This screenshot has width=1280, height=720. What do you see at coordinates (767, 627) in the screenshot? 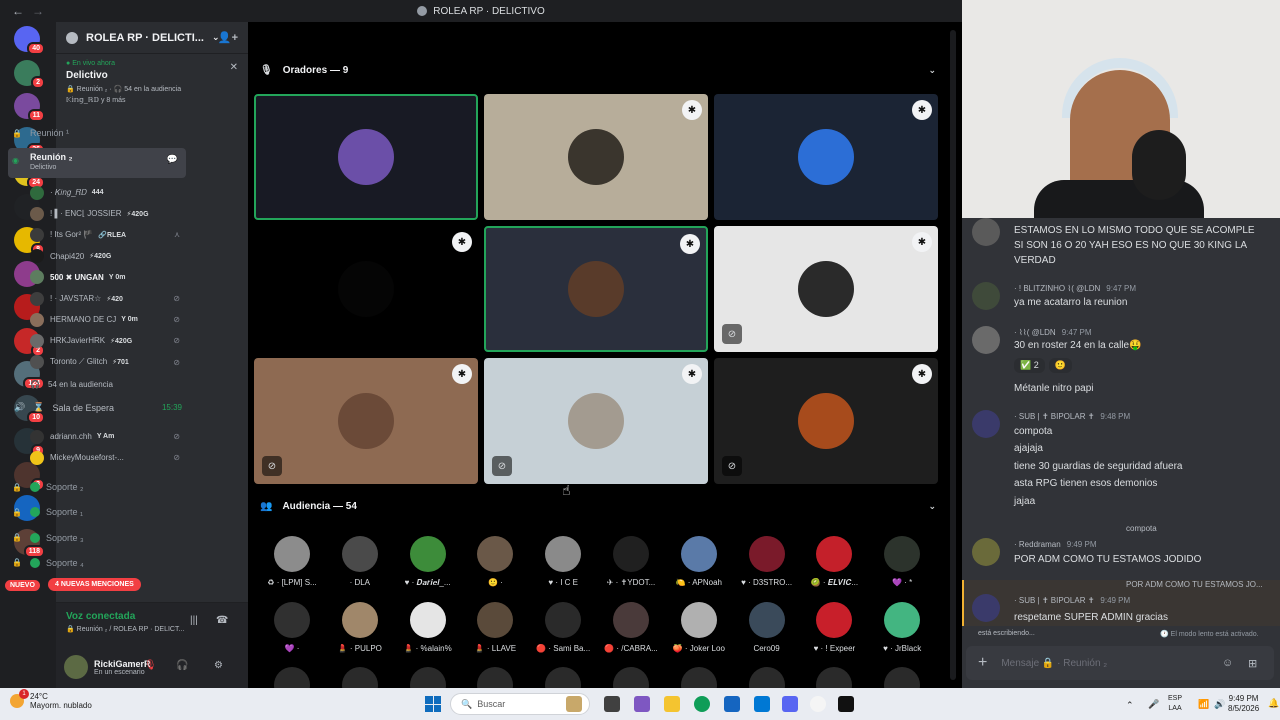
I see `audience-member: Cero09` at bounding box center [767, 627].